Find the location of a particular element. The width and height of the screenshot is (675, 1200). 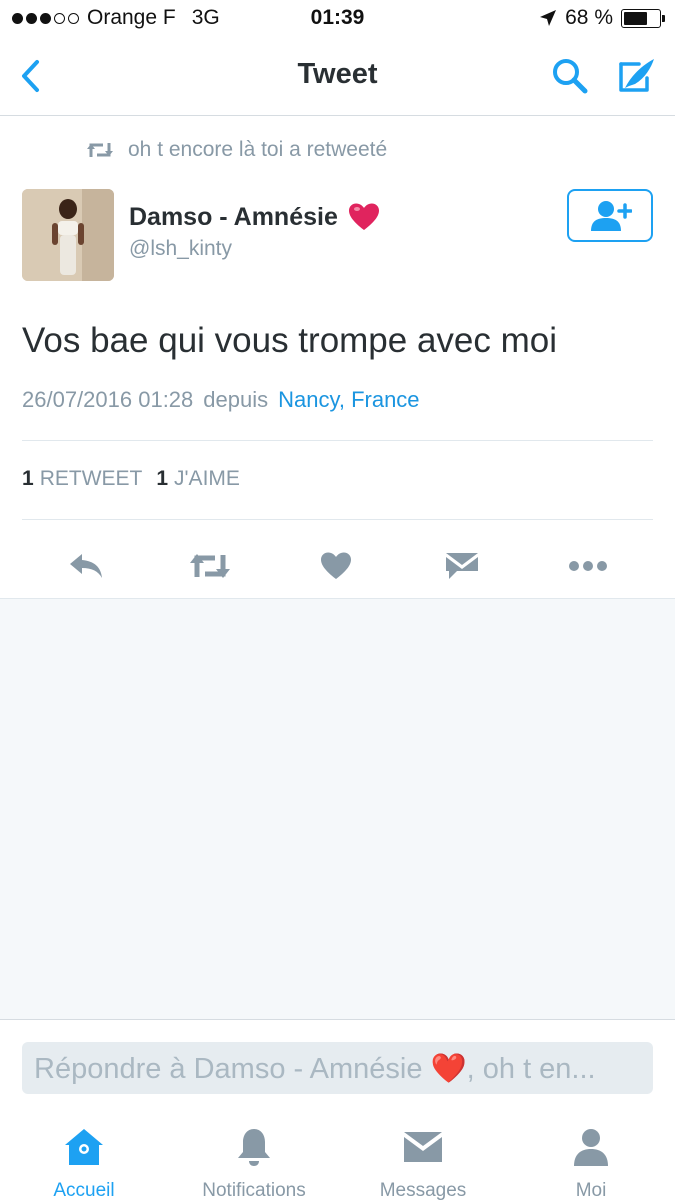

like-stat-label: J'AIME is located at coordinates (207, 478).